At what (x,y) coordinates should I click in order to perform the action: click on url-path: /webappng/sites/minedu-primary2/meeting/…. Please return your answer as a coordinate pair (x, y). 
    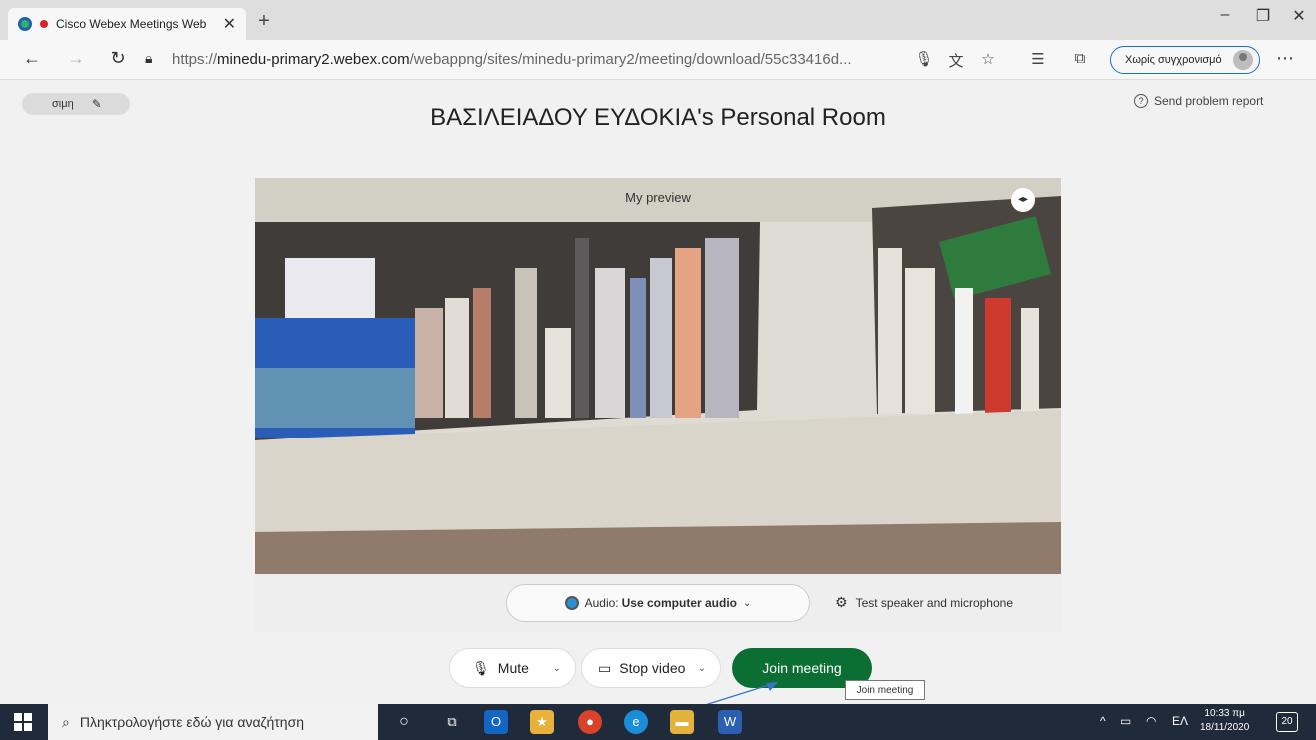
    Looking at the image, I should click on (630, 59).